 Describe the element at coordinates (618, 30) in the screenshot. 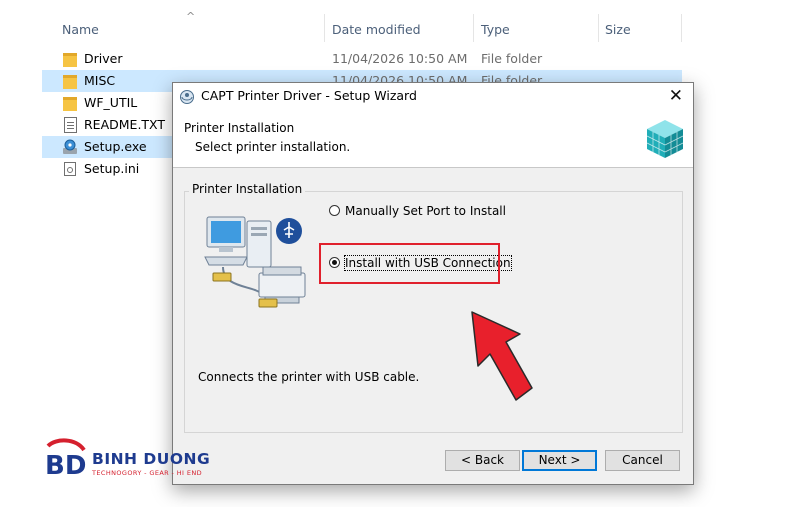

I see `column-header-size: Size` at that location.